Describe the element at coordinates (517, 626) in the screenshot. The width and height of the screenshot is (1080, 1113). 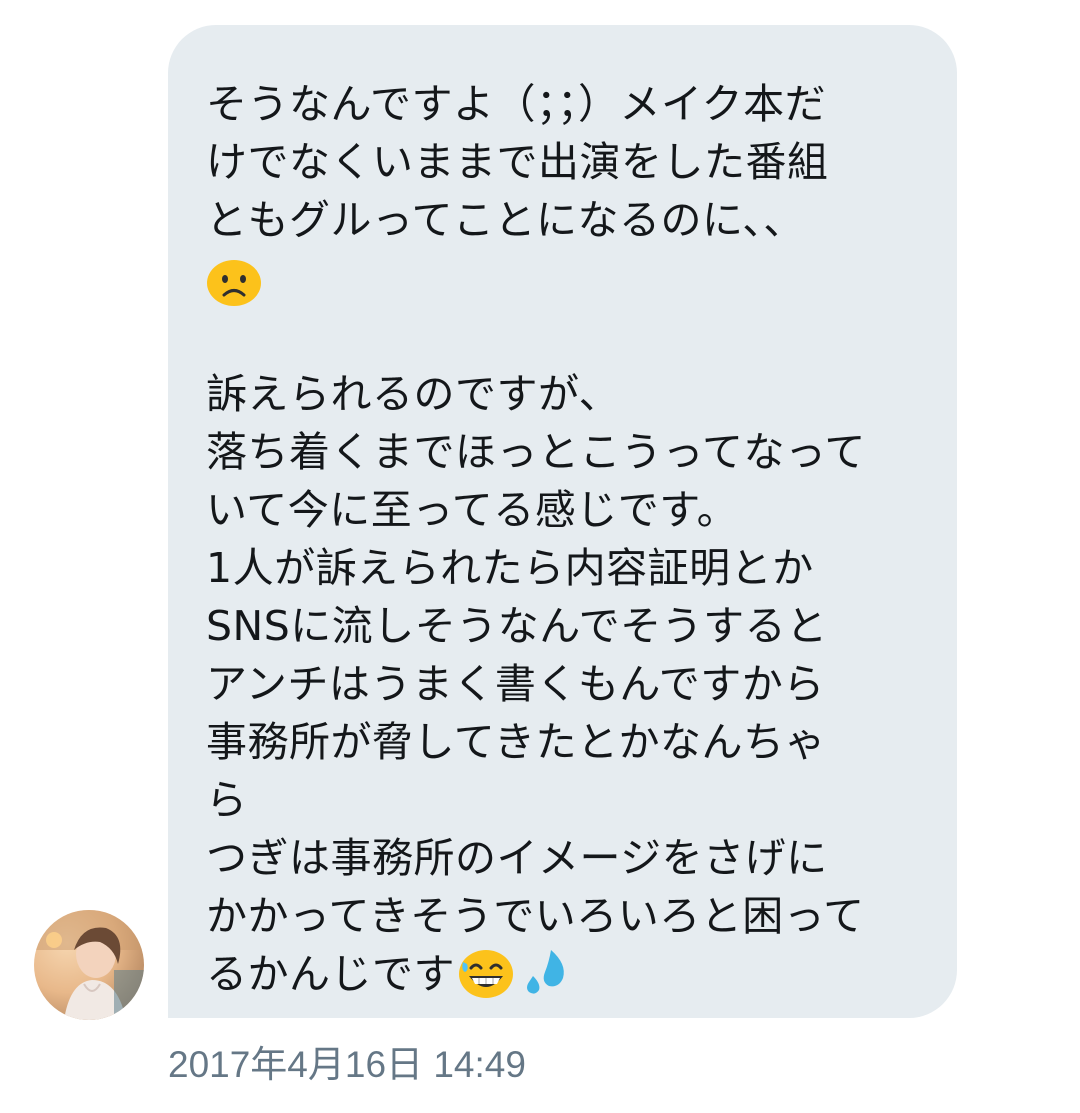
I see `message-line: SNSに流しそうなんでそうすると` at that location.